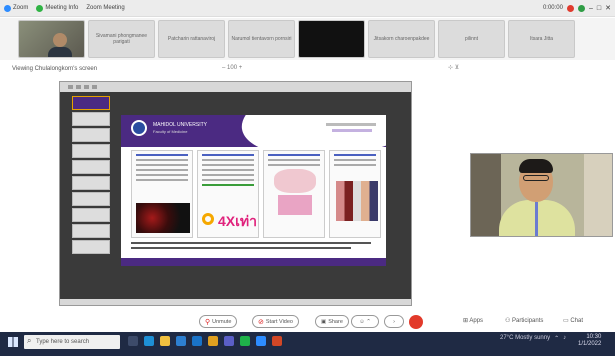 The width and height of the screenshot is (615, 356). I want to click on video-off-icon: ⊘, so click(261, 322).